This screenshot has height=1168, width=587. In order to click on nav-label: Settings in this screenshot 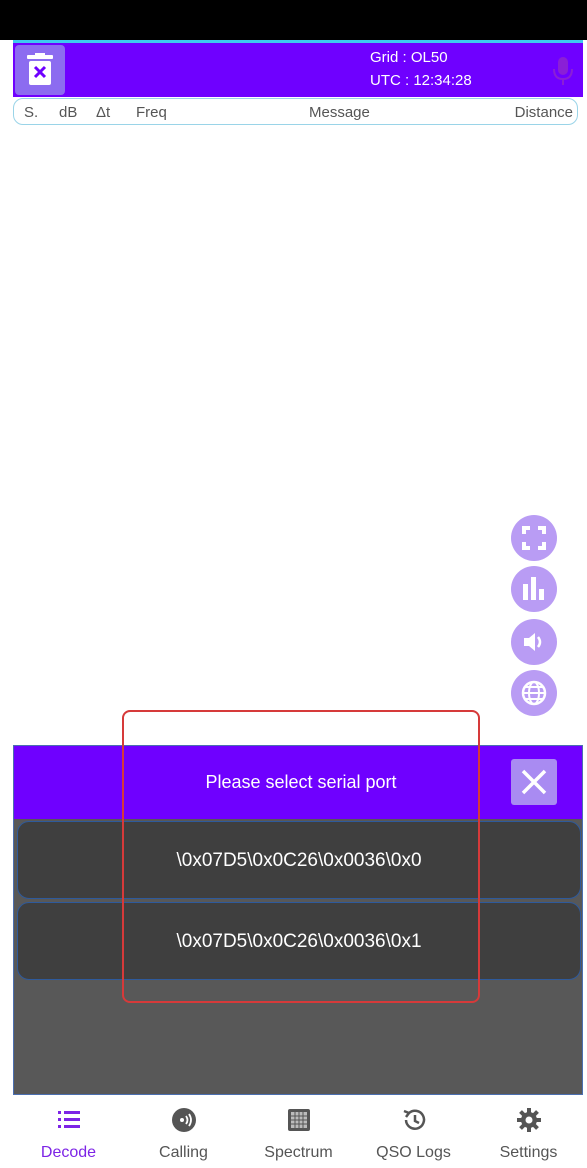, I will do `click(528, 1152)`.